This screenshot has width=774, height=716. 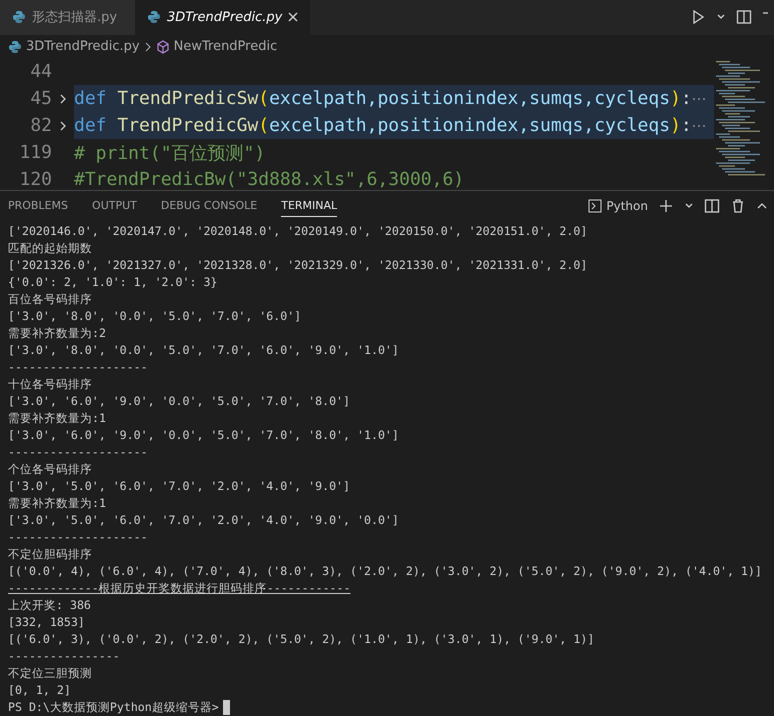 What do you see at coordinates (209, 205) in the screenshot?
I see `panel-tab: DEBUG CONSOLE` at bounding box center [209, 205].